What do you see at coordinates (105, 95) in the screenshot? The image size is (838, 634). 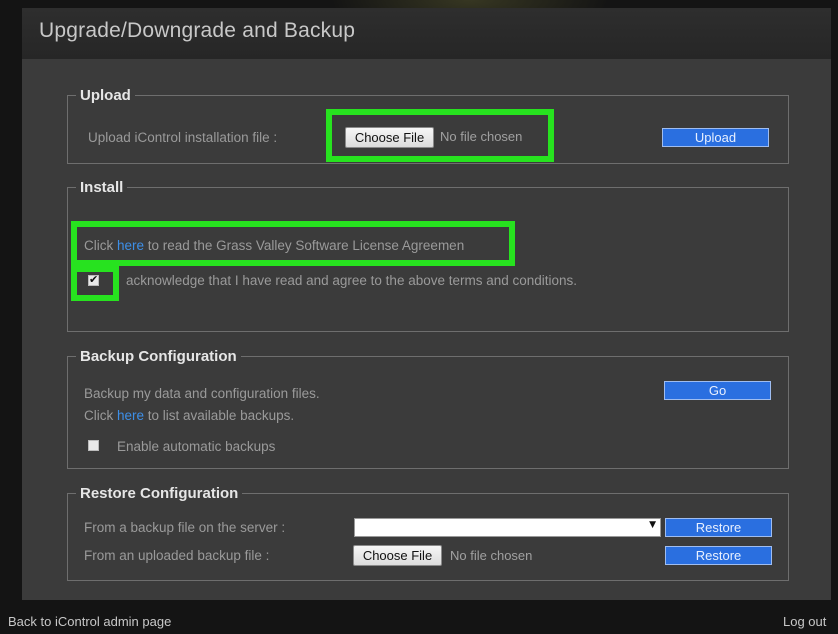 I see `upload-legend: Upload` at bounding box center [105, 95].